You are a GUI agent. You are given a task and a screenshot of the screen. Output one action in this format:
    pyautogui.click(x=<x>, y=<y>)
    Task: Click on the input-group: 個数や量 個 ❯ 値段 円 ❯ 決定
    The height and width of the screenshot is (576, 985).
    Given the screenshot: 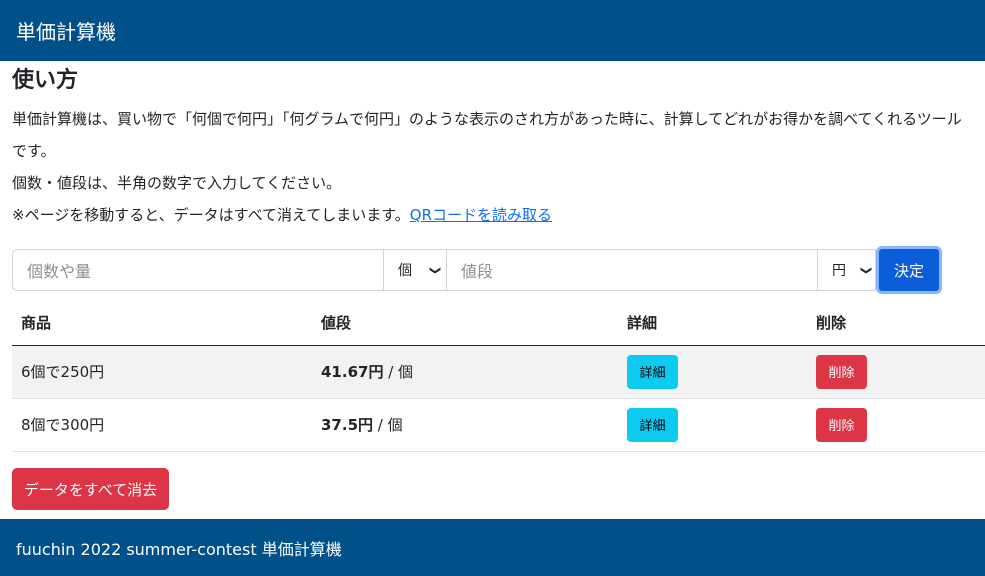 What is the action you would take?
    pyautogui.click(x=477, y=270)
    